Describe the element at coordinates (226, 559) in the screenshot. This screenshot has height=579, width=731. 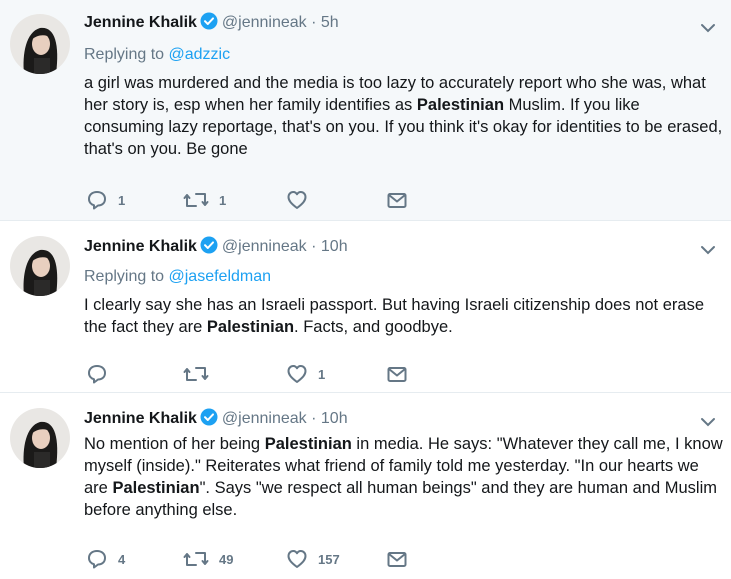
I see `retweet-count: 49` at that location.